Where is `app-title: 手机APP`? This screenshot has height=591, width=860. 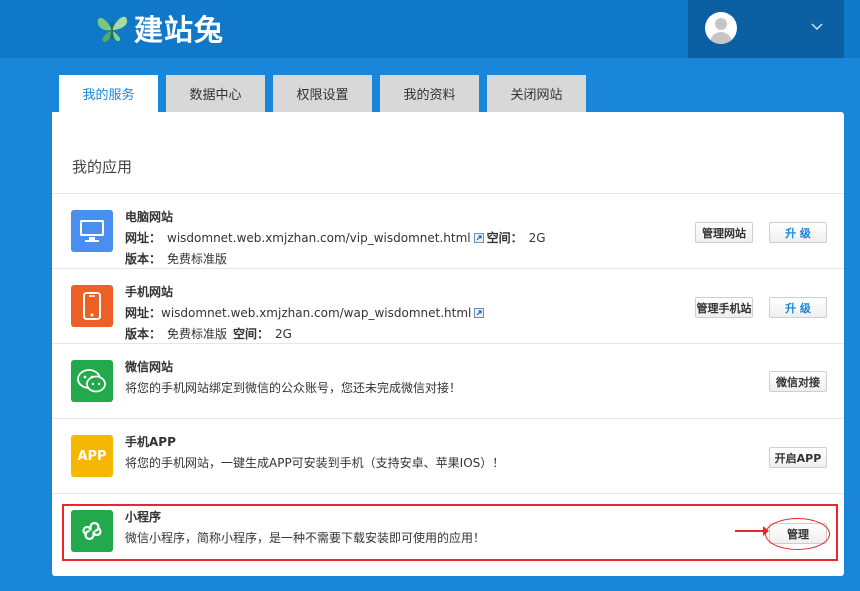
app-title: 手机APP is located at coordinates (150, 442).